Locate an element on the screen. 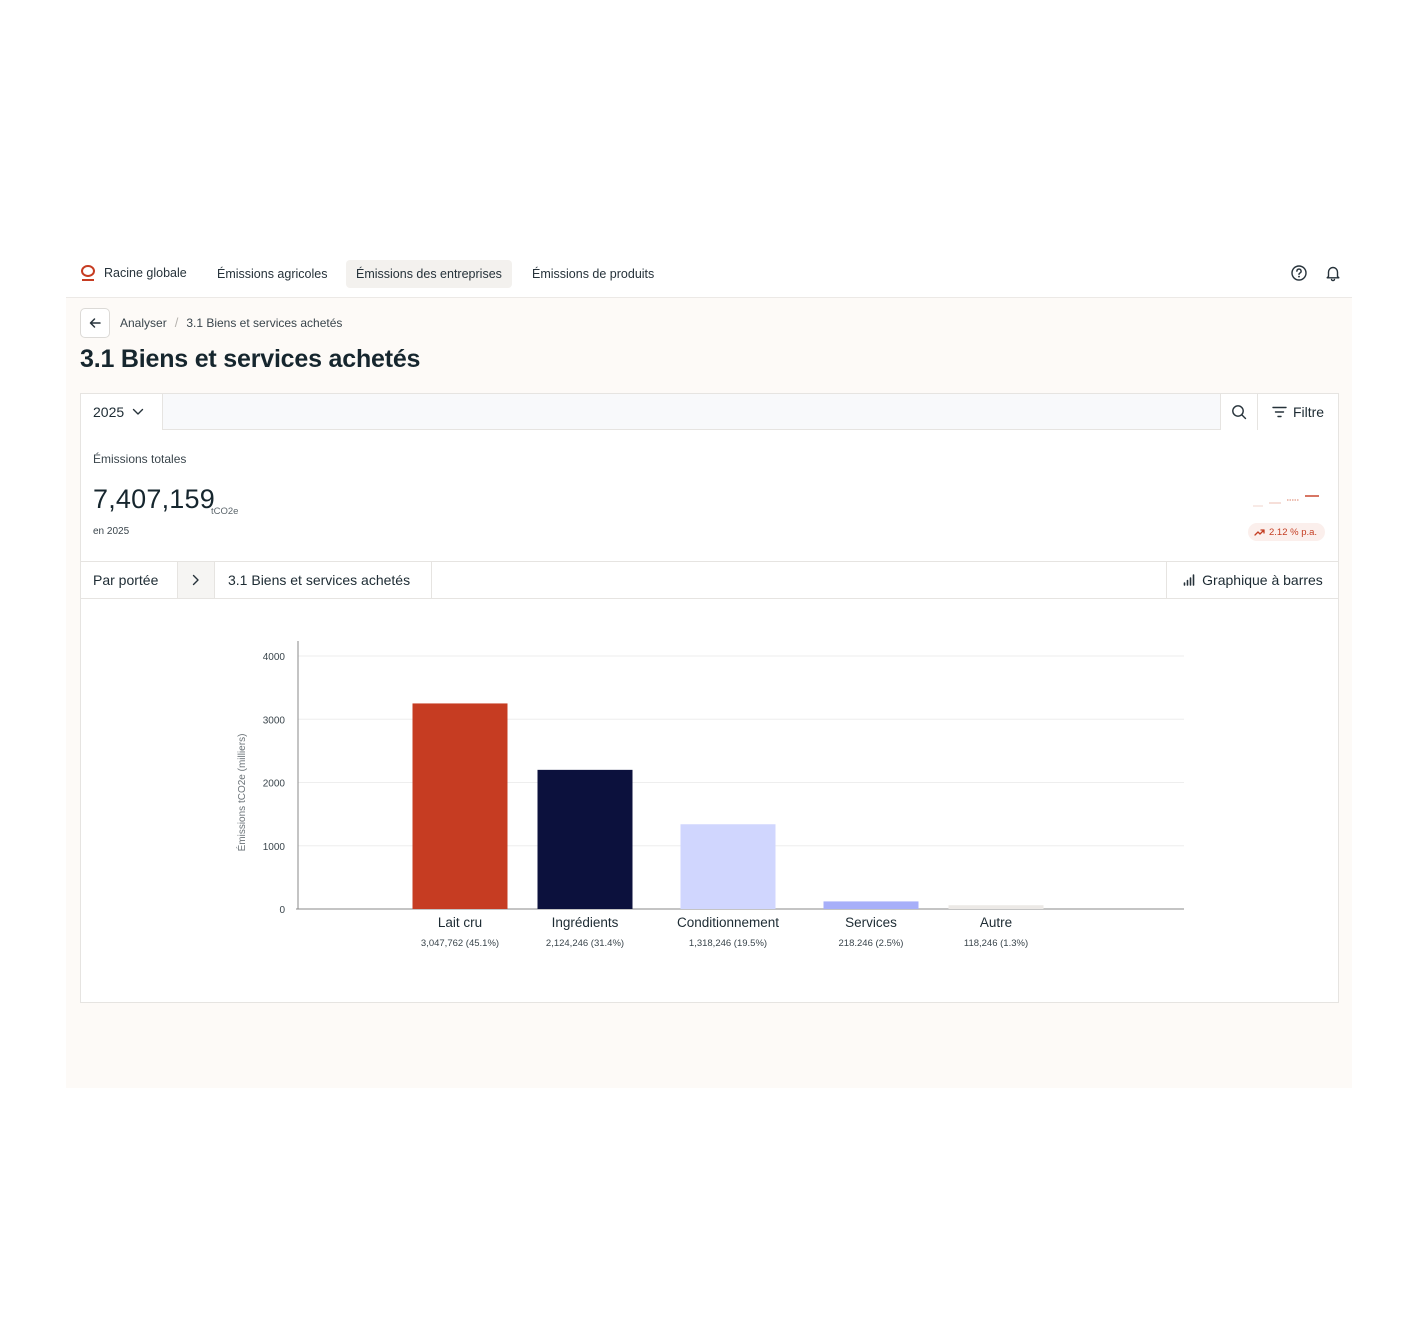  arrow-left-icon is located at coordinates (95, 323).